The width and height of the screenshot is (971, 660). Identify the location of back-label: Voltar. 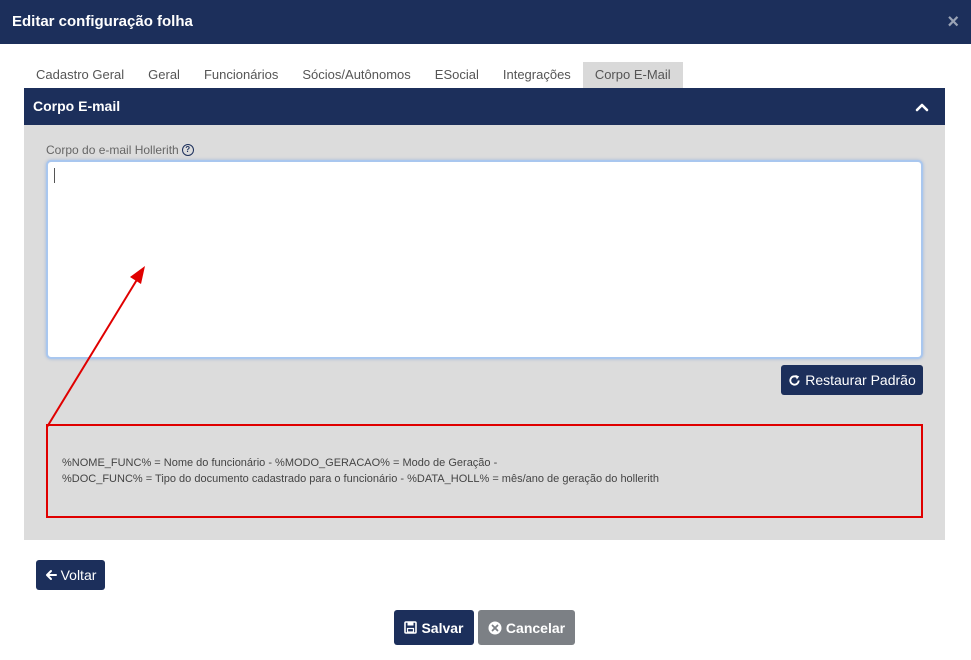
(78, 575).